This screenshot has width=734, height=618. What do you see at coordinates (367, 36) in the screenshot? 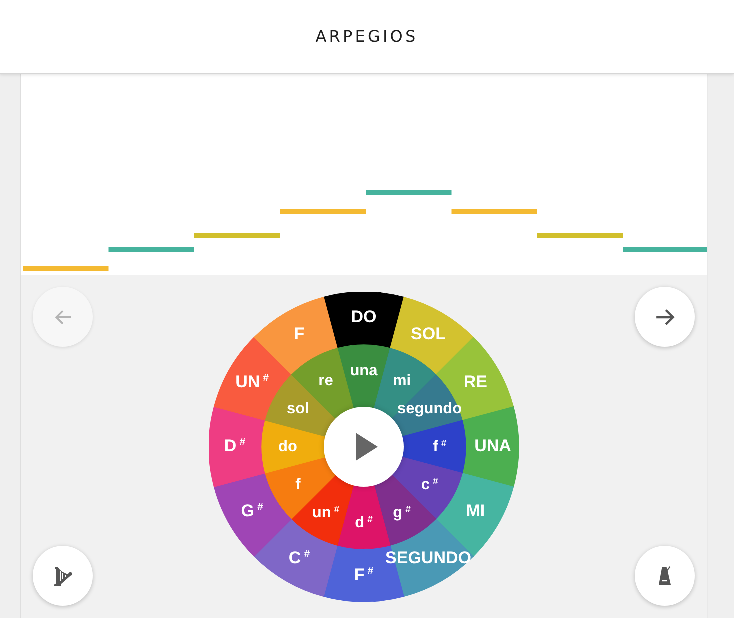
I see `app-title: ARPEGIOS` at bounding box center [367, 36].